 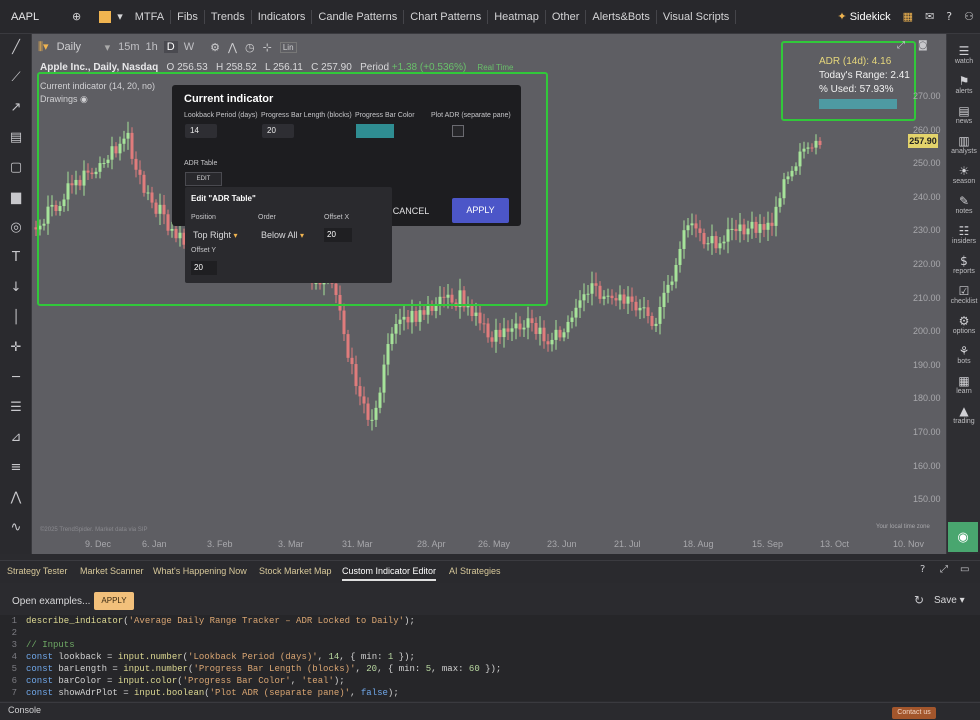 I want to click on sidebar-item-trading: ▲ trading, so click(x=963, y=414).